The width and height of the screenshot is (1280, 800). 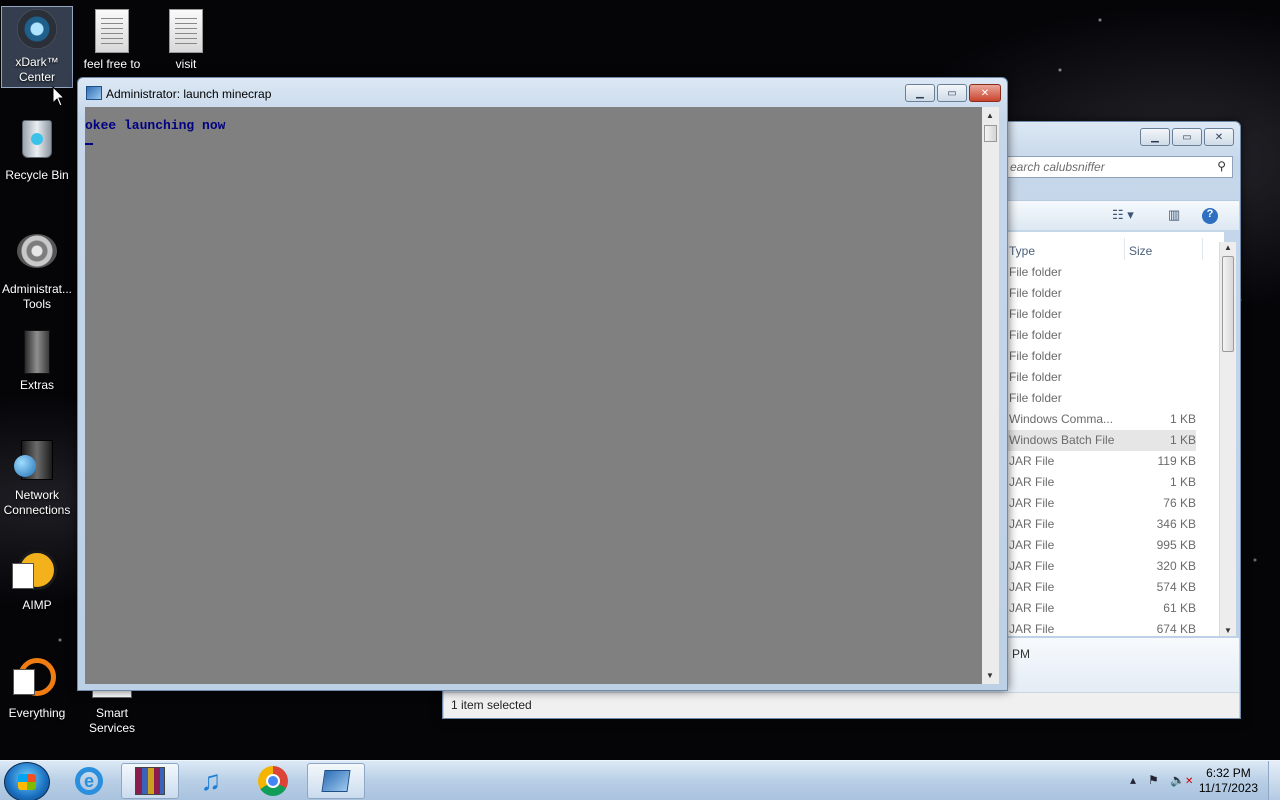 What do you see at coordinates (336, 781) in the screenshot?
I see `taskbar-command-prompt` at bounding box center [336, 781].